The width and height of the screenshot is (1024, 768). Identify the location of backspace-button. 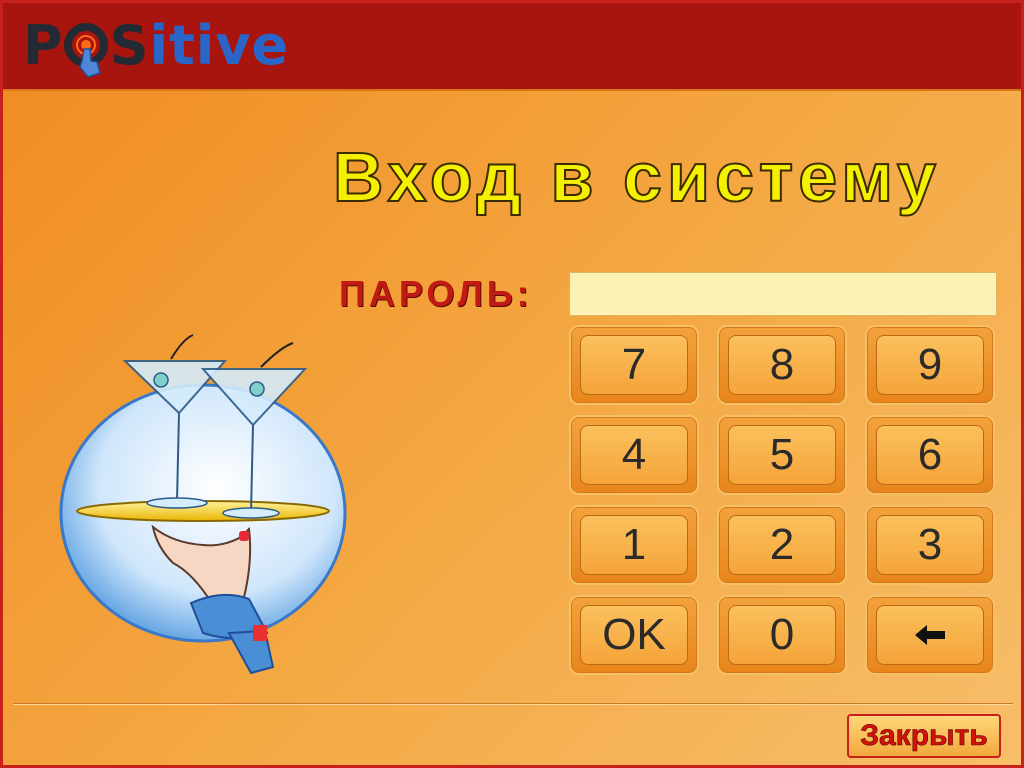
(930, 635).